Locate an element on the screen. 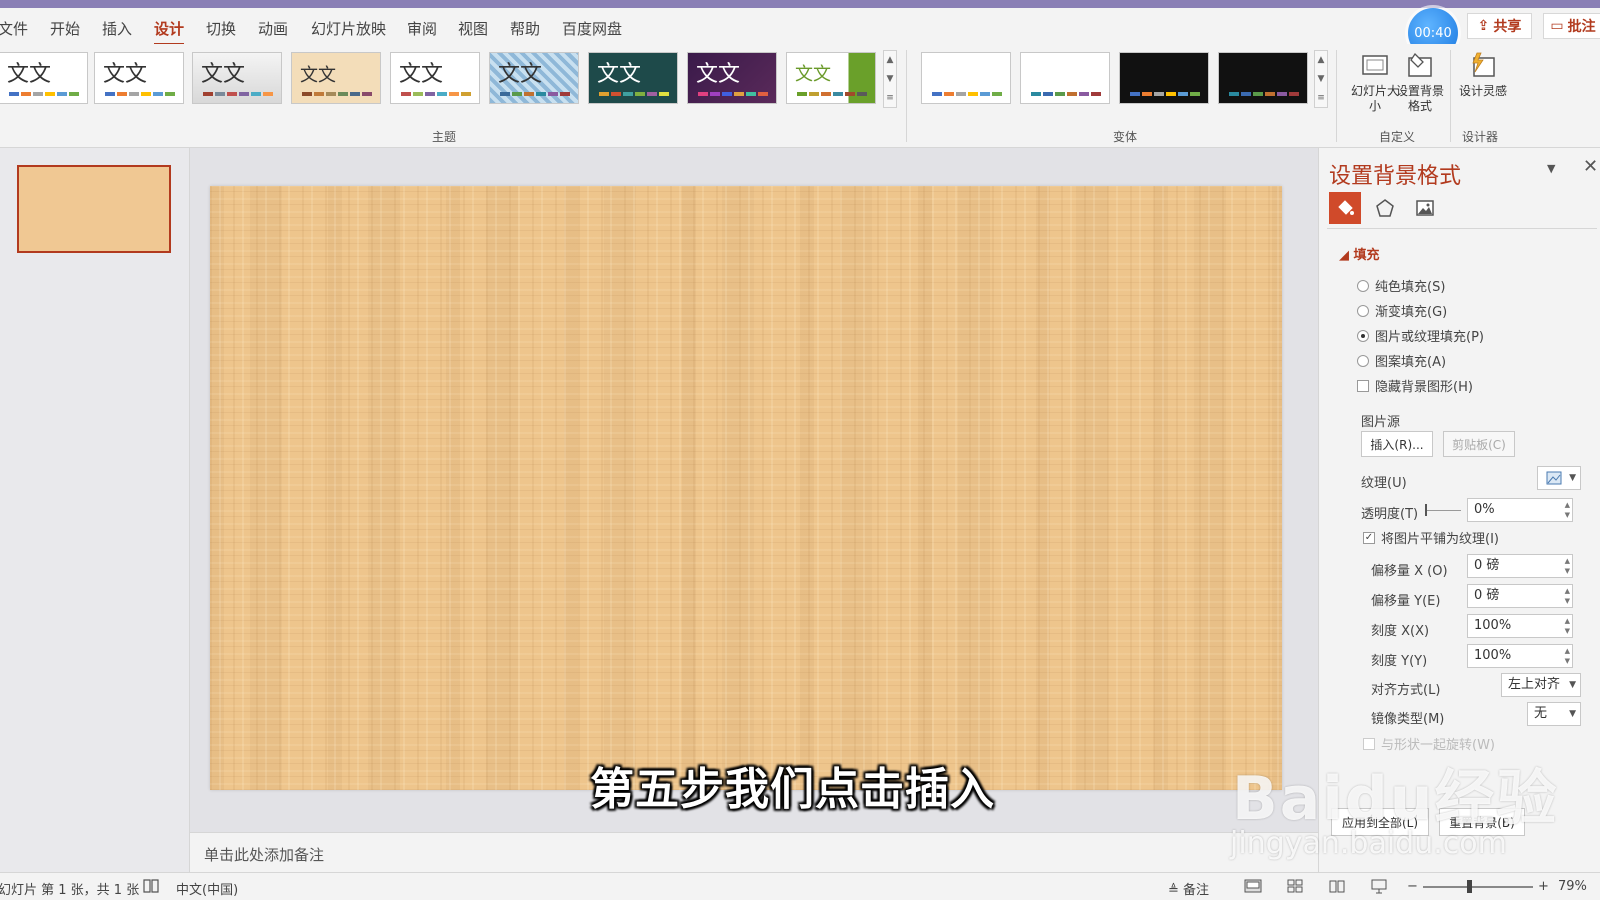 This screenshot has height=900, width=1600. offset-x-input: 0 磅 ▲ ▼ is located at coordinates (1520, 566).